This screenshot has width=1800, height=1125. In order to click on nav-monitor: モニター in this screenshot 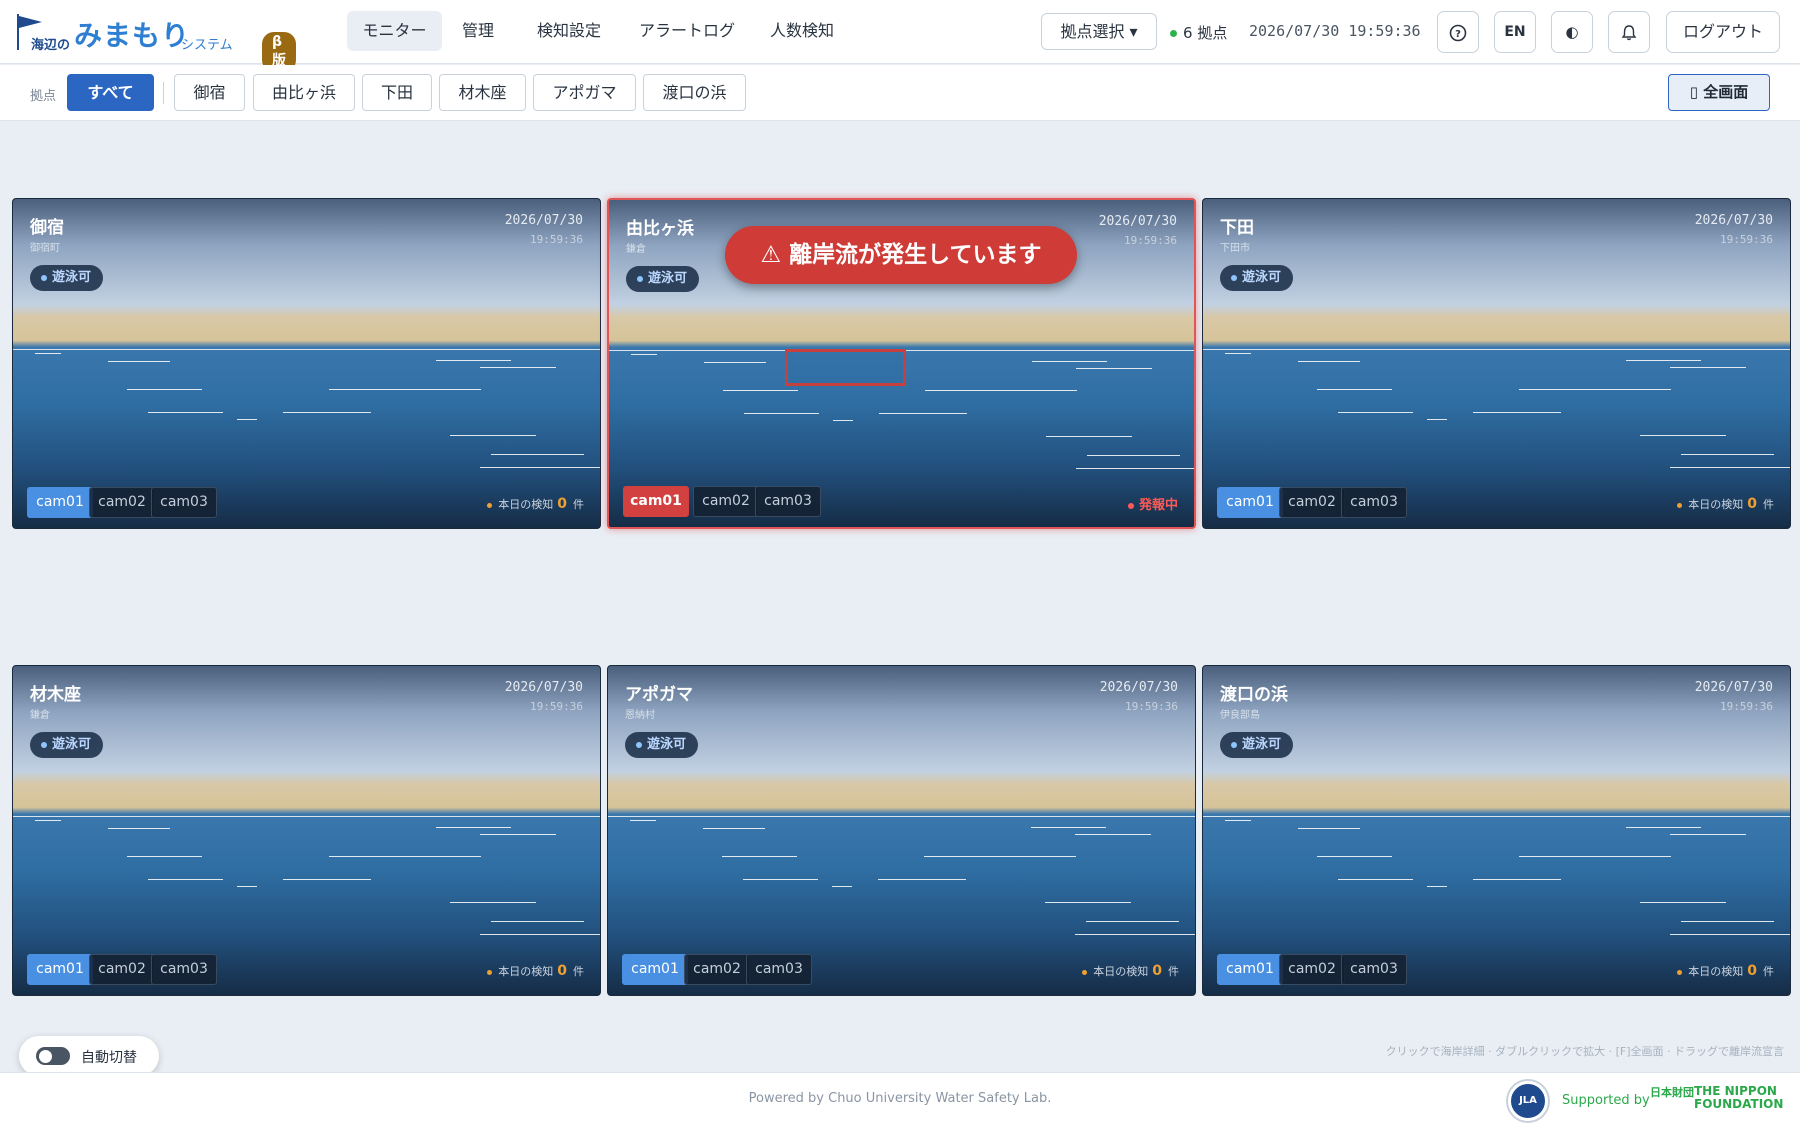, I will do `click(394, 31)`.